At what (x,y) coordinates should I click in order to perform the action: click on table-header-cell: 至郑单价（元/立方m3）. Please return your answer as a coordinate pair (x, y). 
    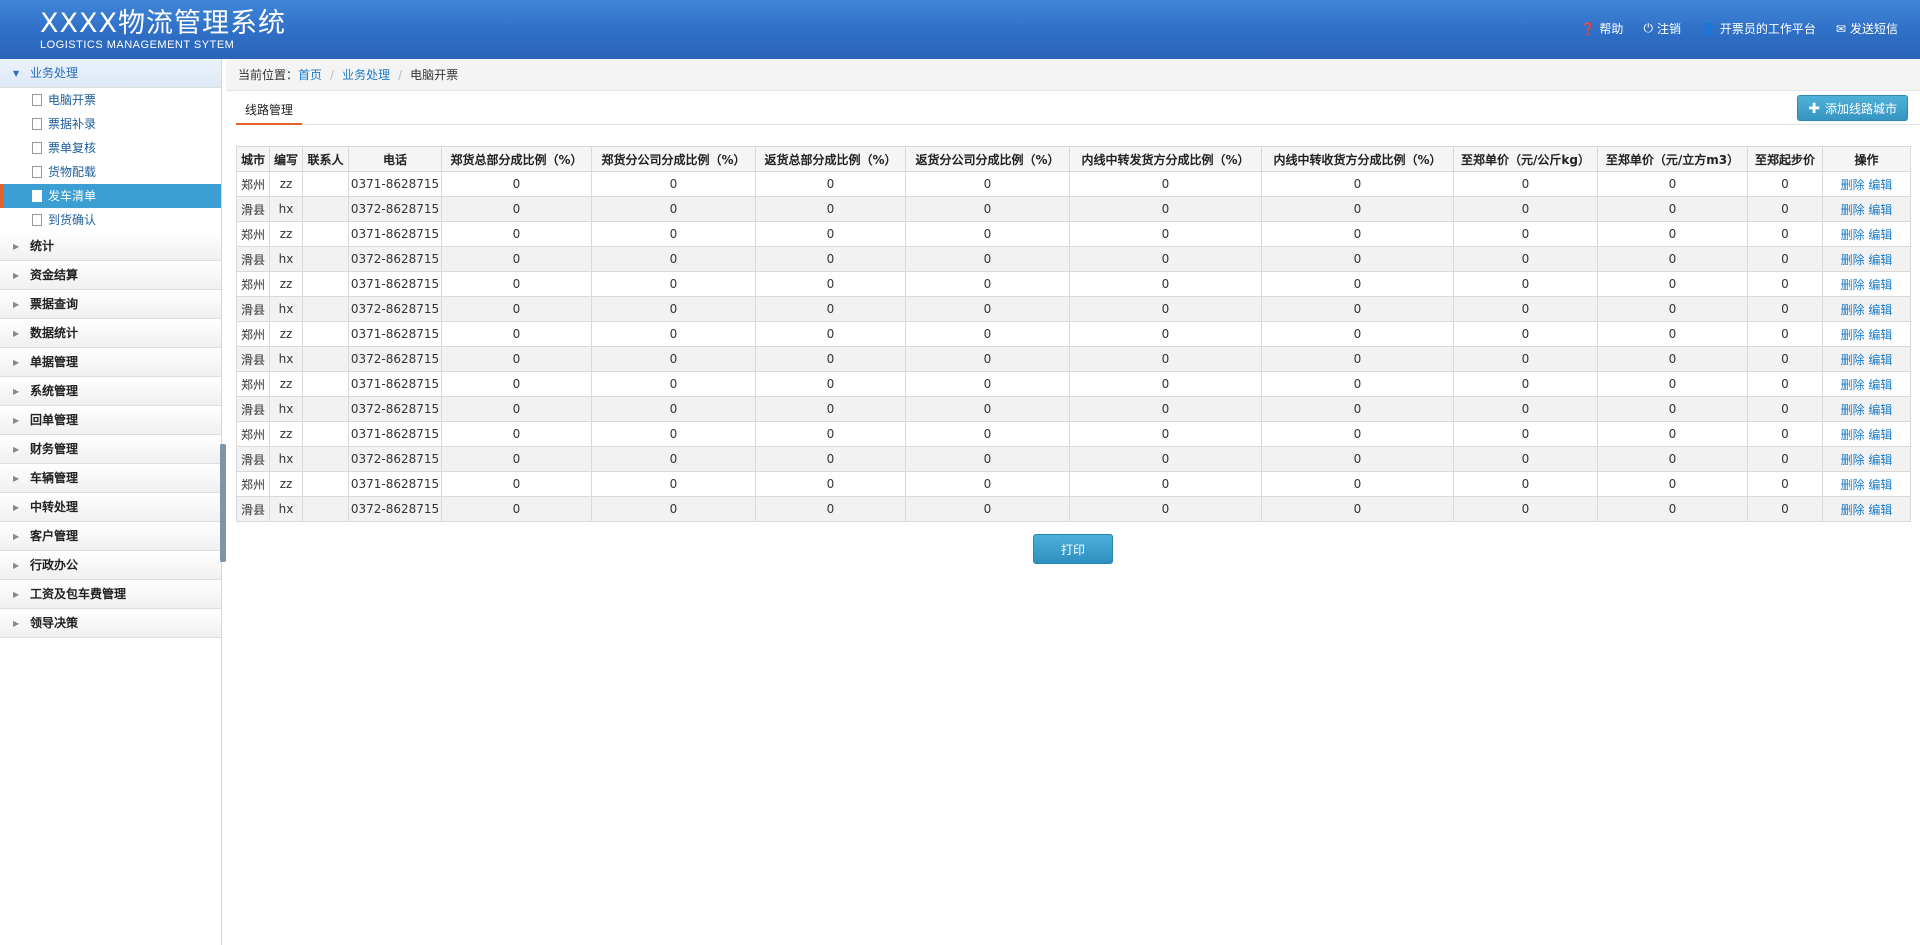
    Looking at the image, I should click on (1672, 159).